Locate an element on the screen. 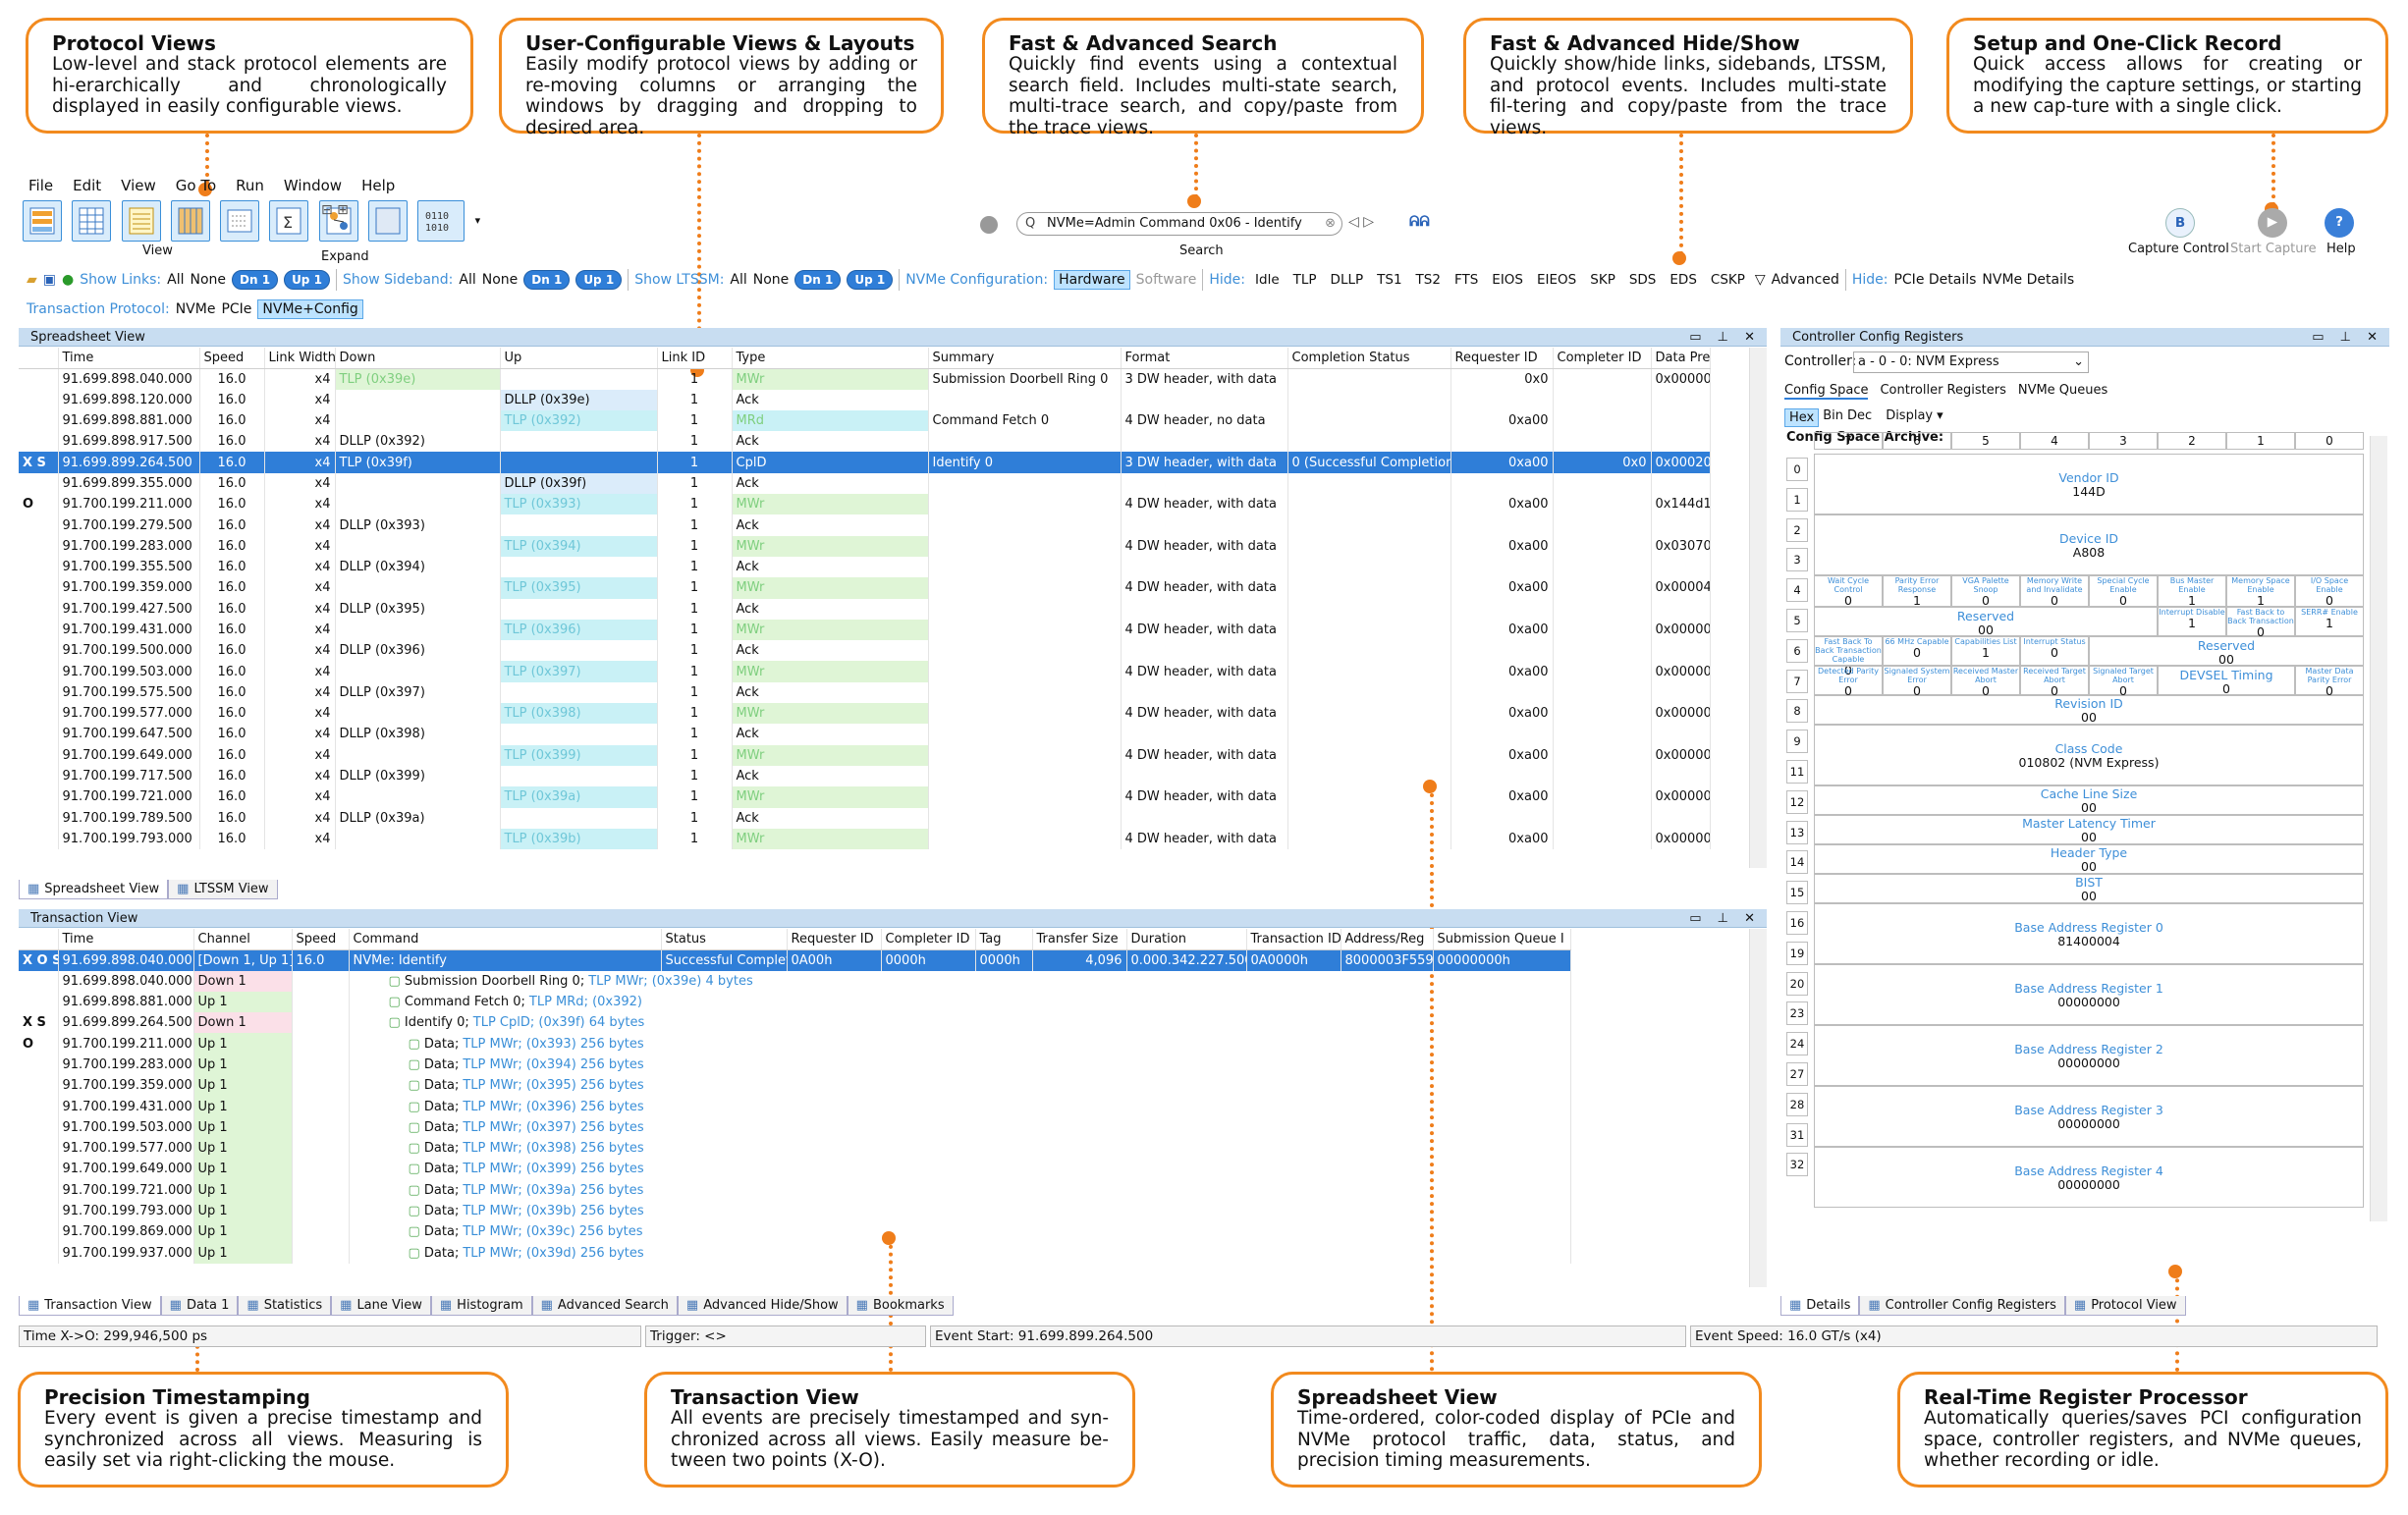  pcie-details-toggle: PCIe Details is located at coordinates (1935, 280).